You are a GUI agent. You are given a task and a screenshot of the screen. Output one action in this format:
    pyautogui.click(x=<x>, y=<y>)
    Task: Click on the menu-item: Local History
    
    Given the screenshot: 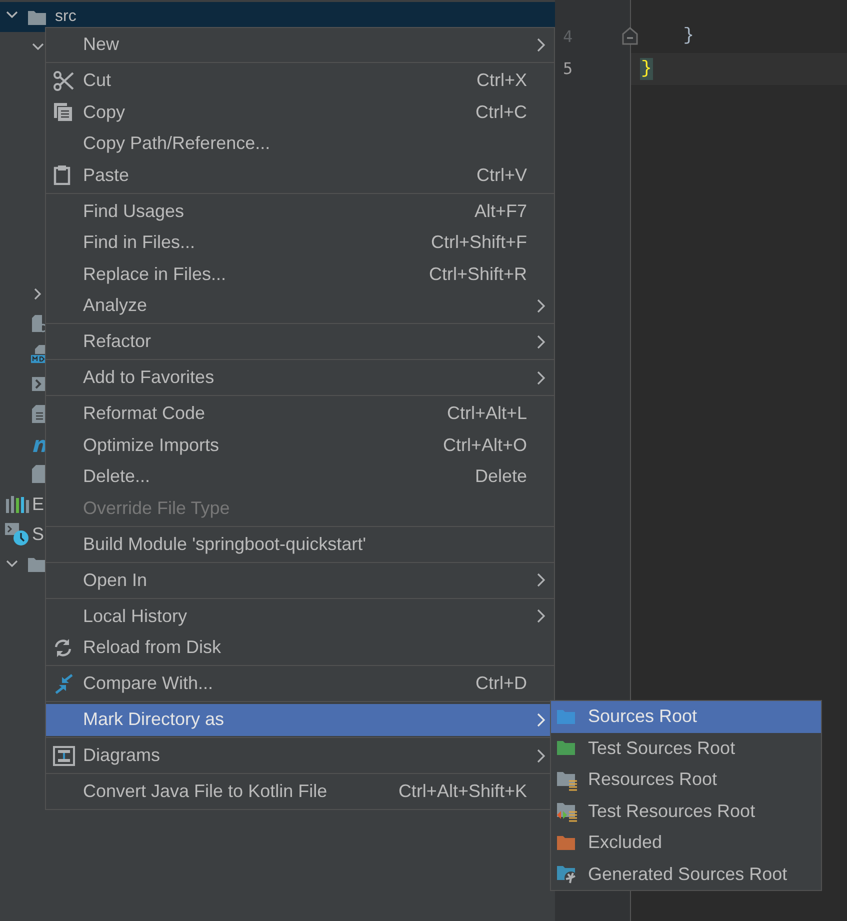 What is the action you would take?
    pyautogui.click(x=300, y=616)
    